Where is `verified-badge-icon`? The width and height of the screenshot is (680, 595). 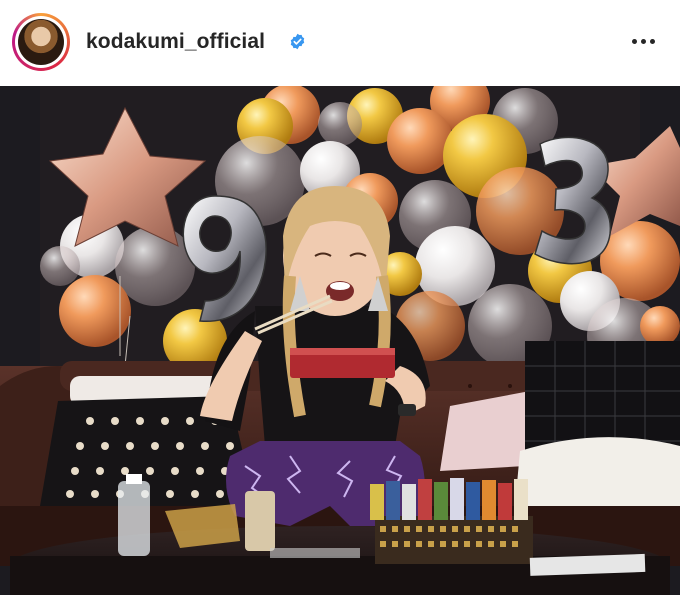
verified-badge-icon is located at coordinates (297, 41).